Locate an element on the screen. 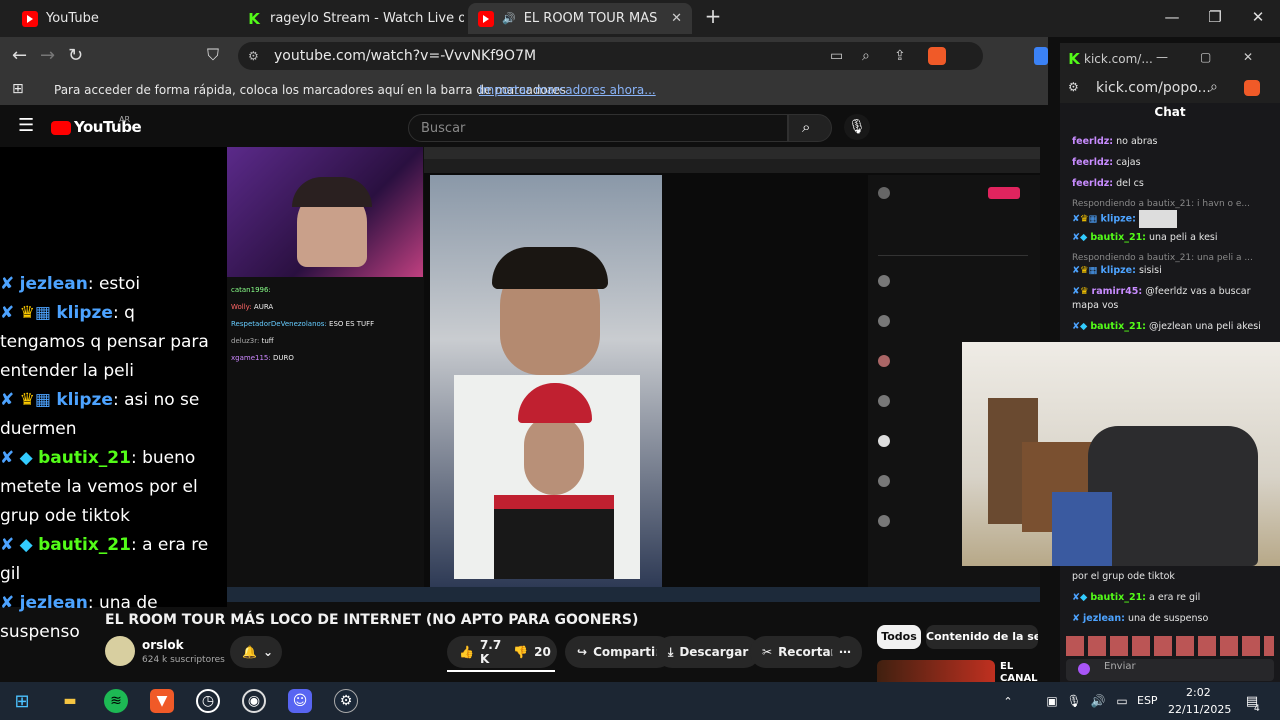  subscriber-count: 624 k suscriptores is located at coordinates (183, 660).